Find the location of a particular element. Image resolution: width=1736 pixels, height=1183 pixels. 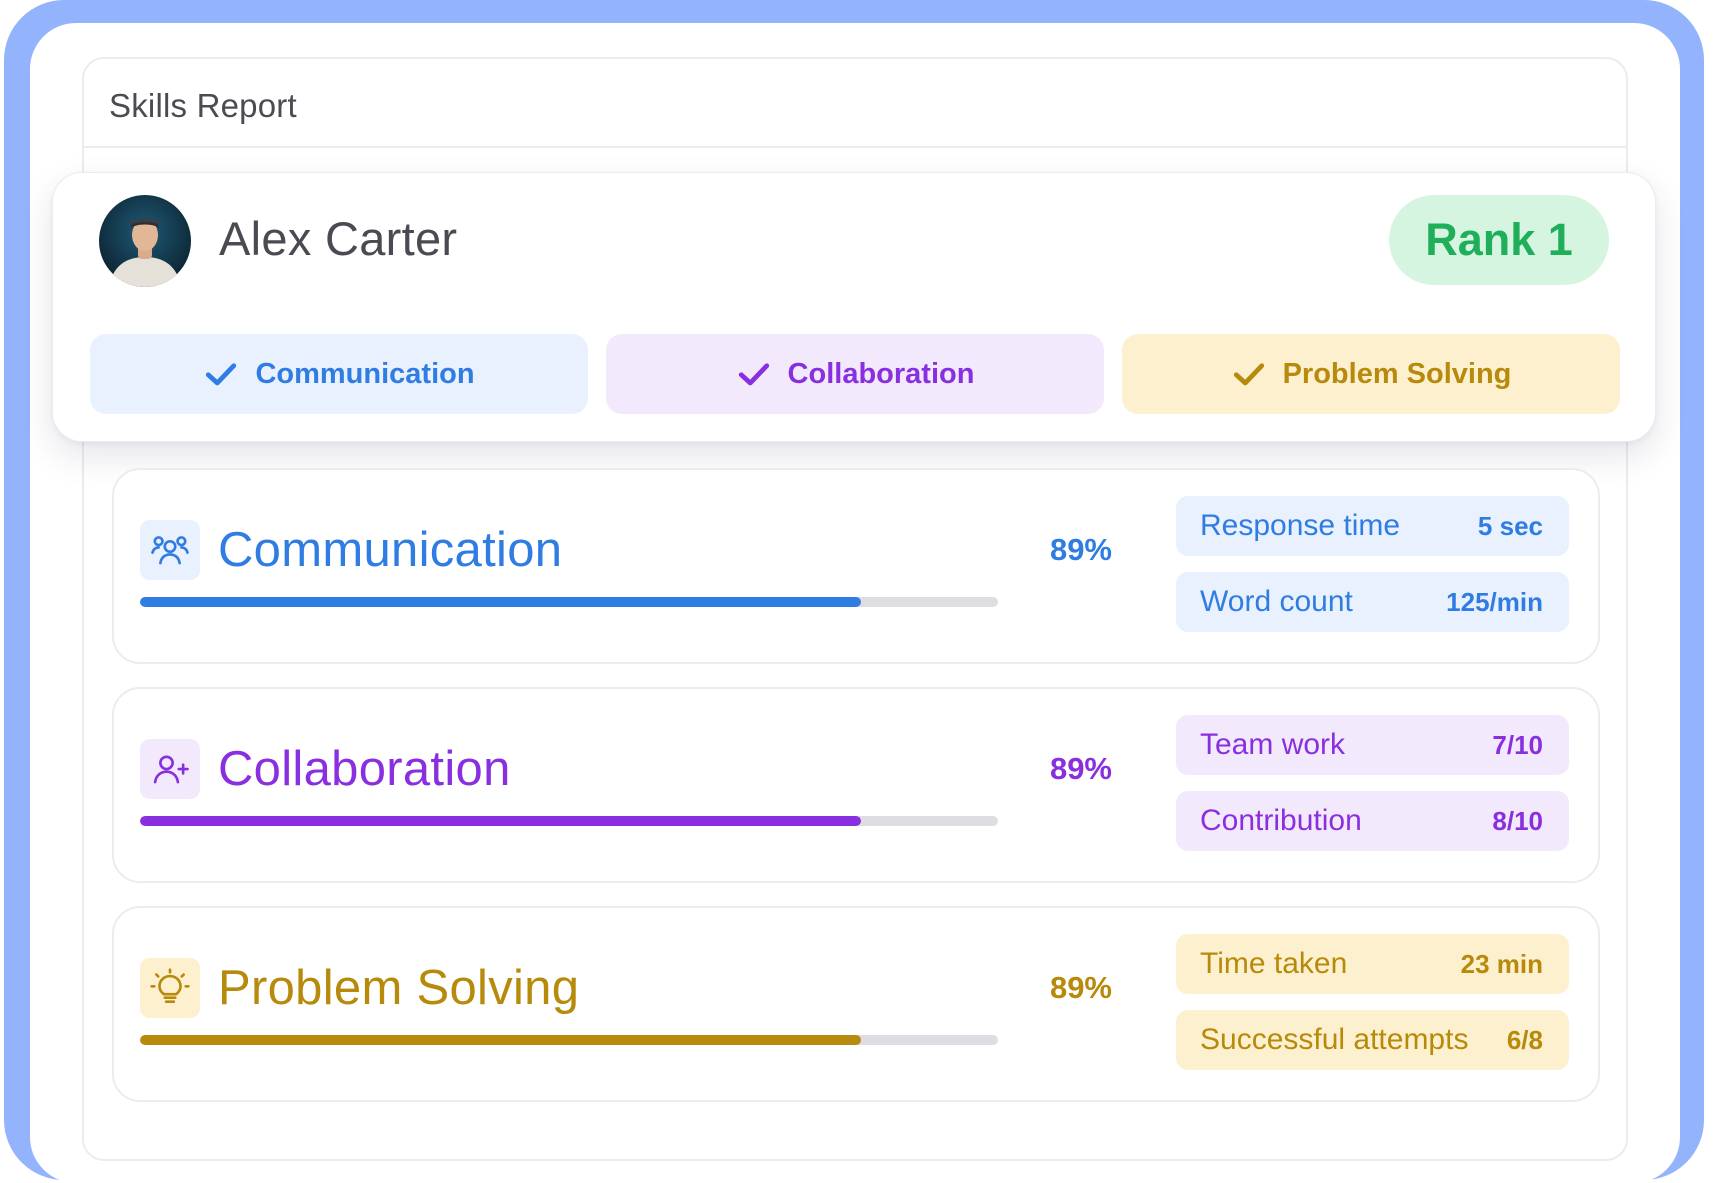

avatar-portrait-icon is located at coordinates (145, 252).